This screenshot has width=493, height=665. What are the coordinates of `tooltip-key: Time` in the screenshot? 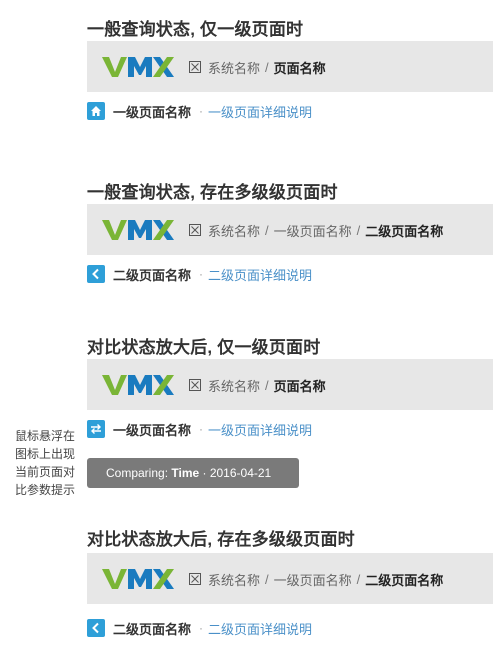 It's located at (185, 473).